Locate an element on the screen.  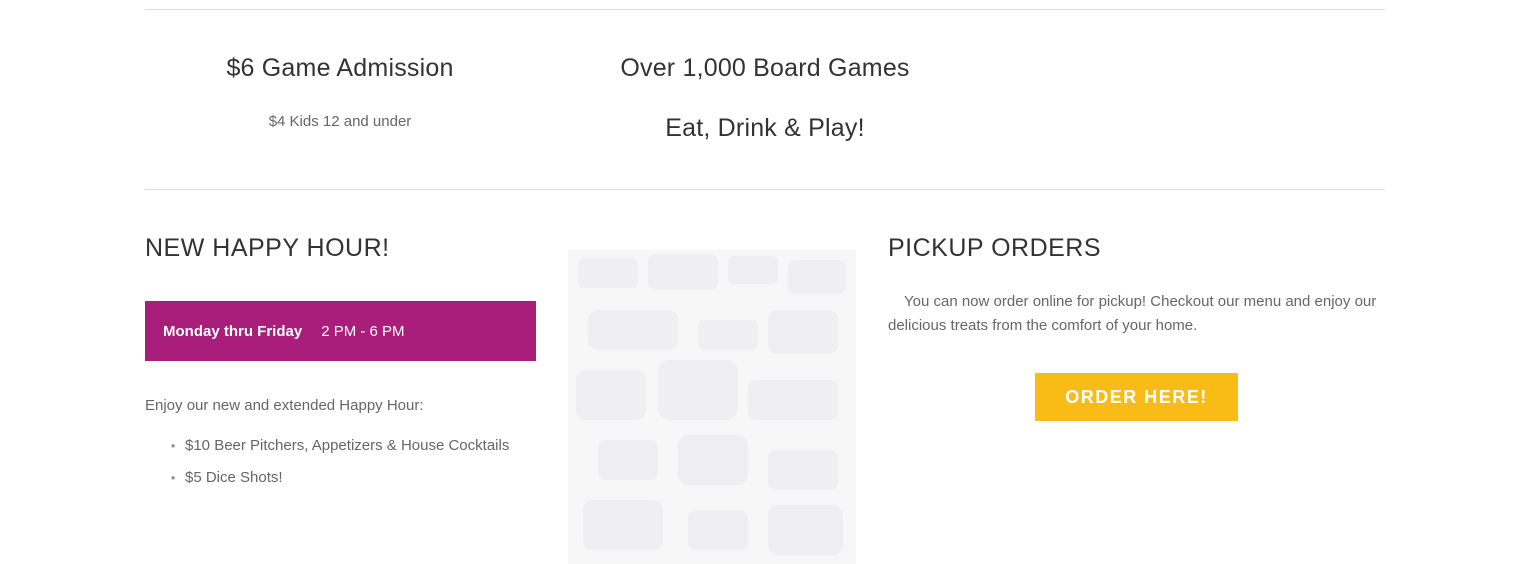
faded-background-image is located at coordinates (712, 407).